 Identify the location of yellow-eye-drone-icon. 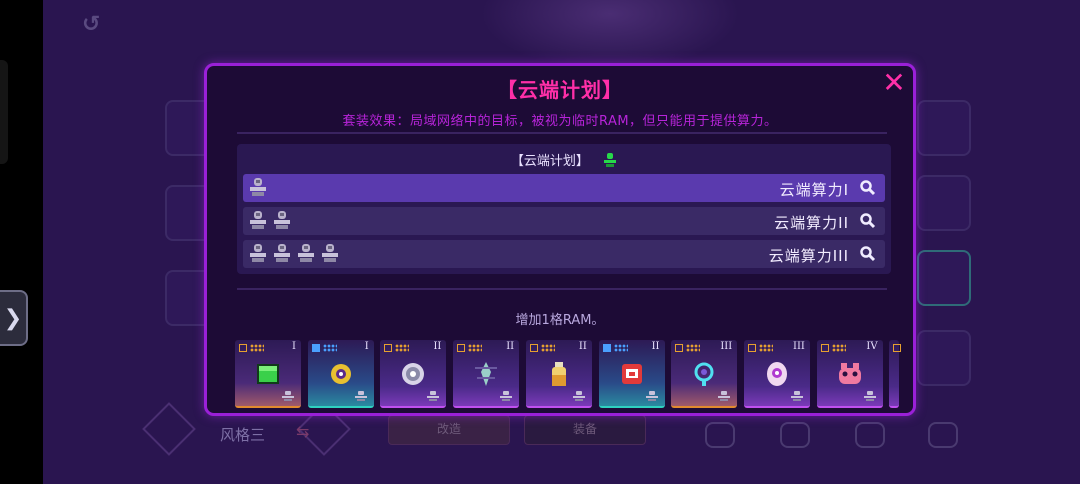
(340, 374).